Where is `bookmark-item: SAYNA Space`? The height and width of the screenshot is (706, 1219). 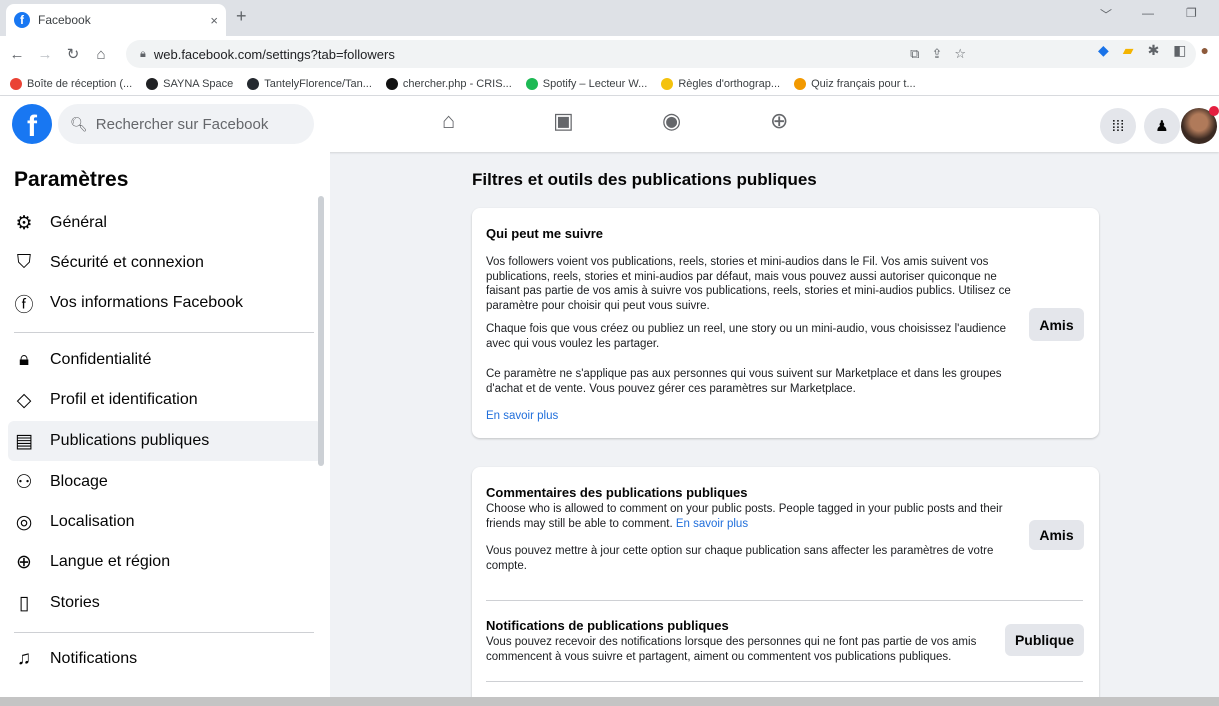
bookmark-item: SAYNA Space is located at coordinates (189, 83).